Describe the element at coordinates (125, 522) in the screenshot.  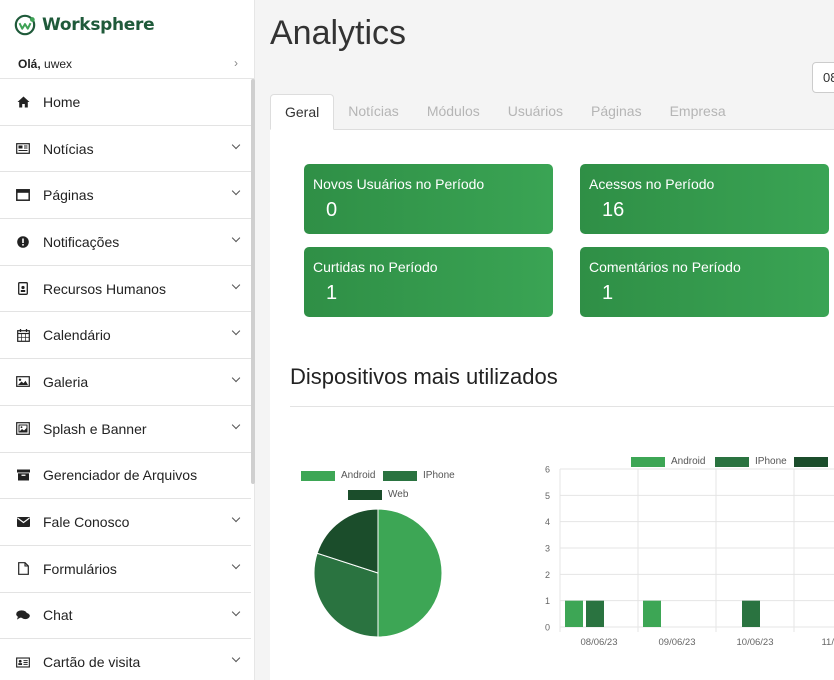
I see `sidebar-item-fale-conosco: Fale Conosco` at that location.